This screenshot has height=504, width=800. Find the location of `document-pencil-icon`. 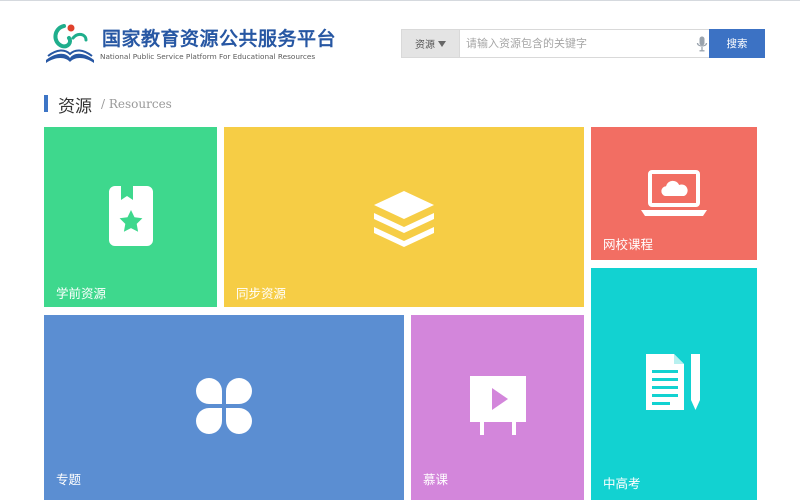

document-pencil-icon is located at coordinates (673, 382).